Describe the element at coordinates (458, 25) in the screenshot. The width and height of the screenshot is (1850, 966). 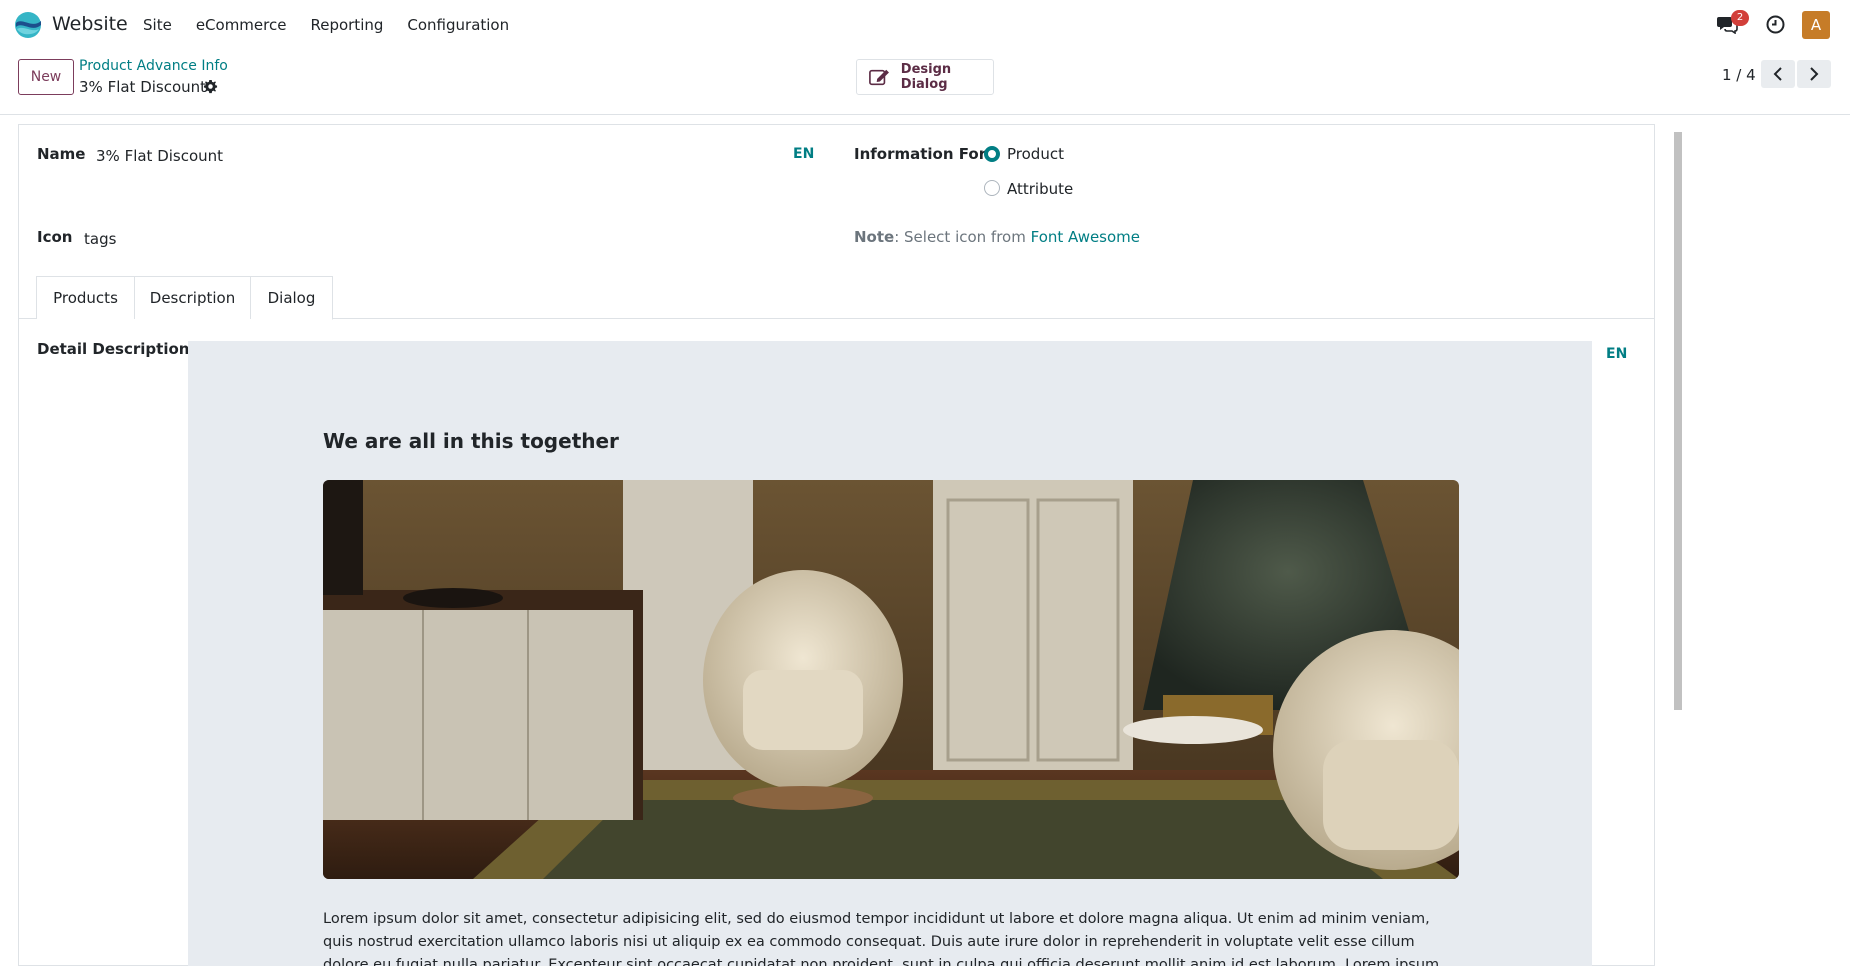
I see `menu-configuration: Configuration` at that location.